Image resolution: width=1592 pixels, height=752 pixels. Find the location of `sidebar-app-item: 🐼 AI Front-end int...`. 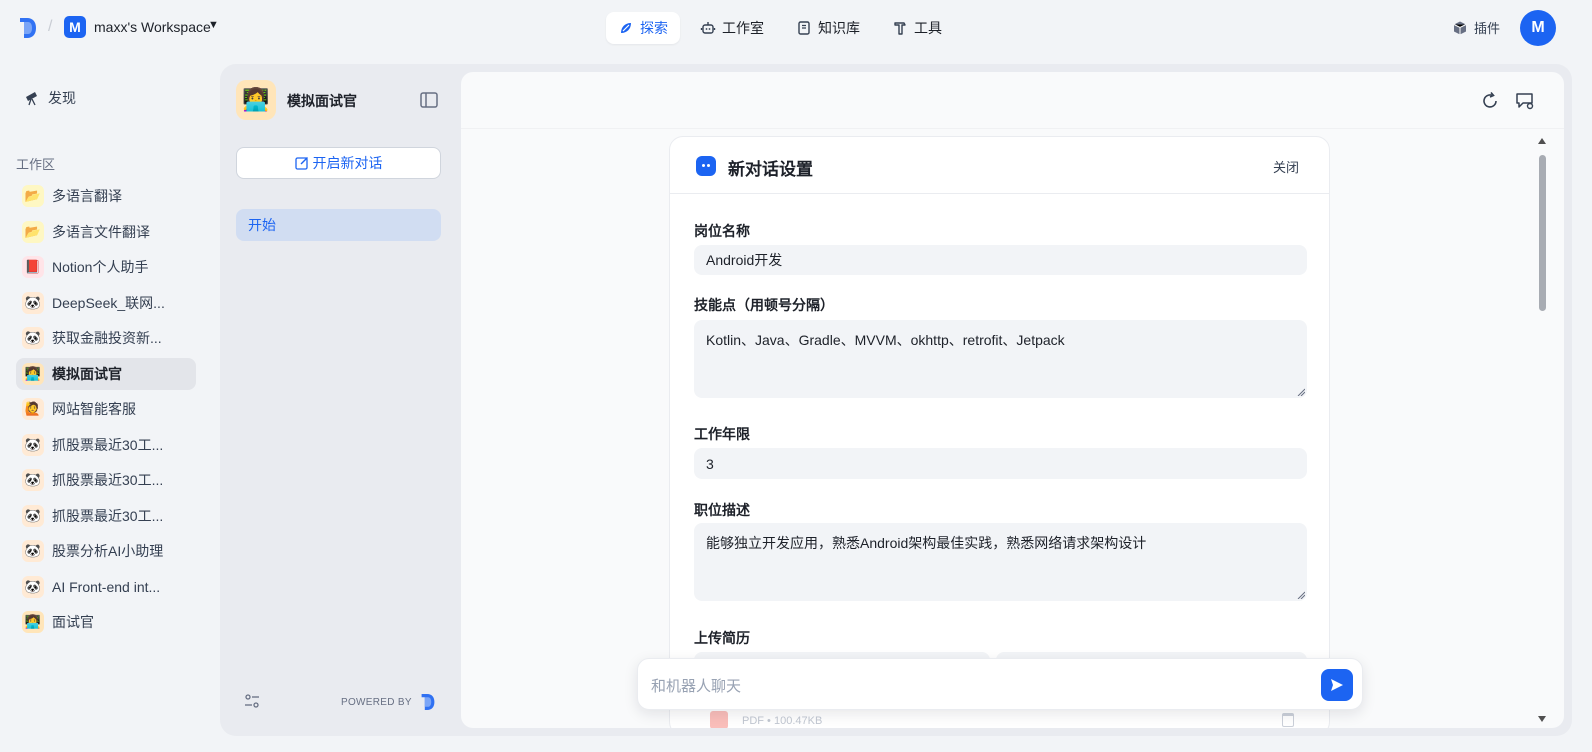

sidebar-app-item: 🐼 AI Front-end int... is located at coordinates (106, 587).